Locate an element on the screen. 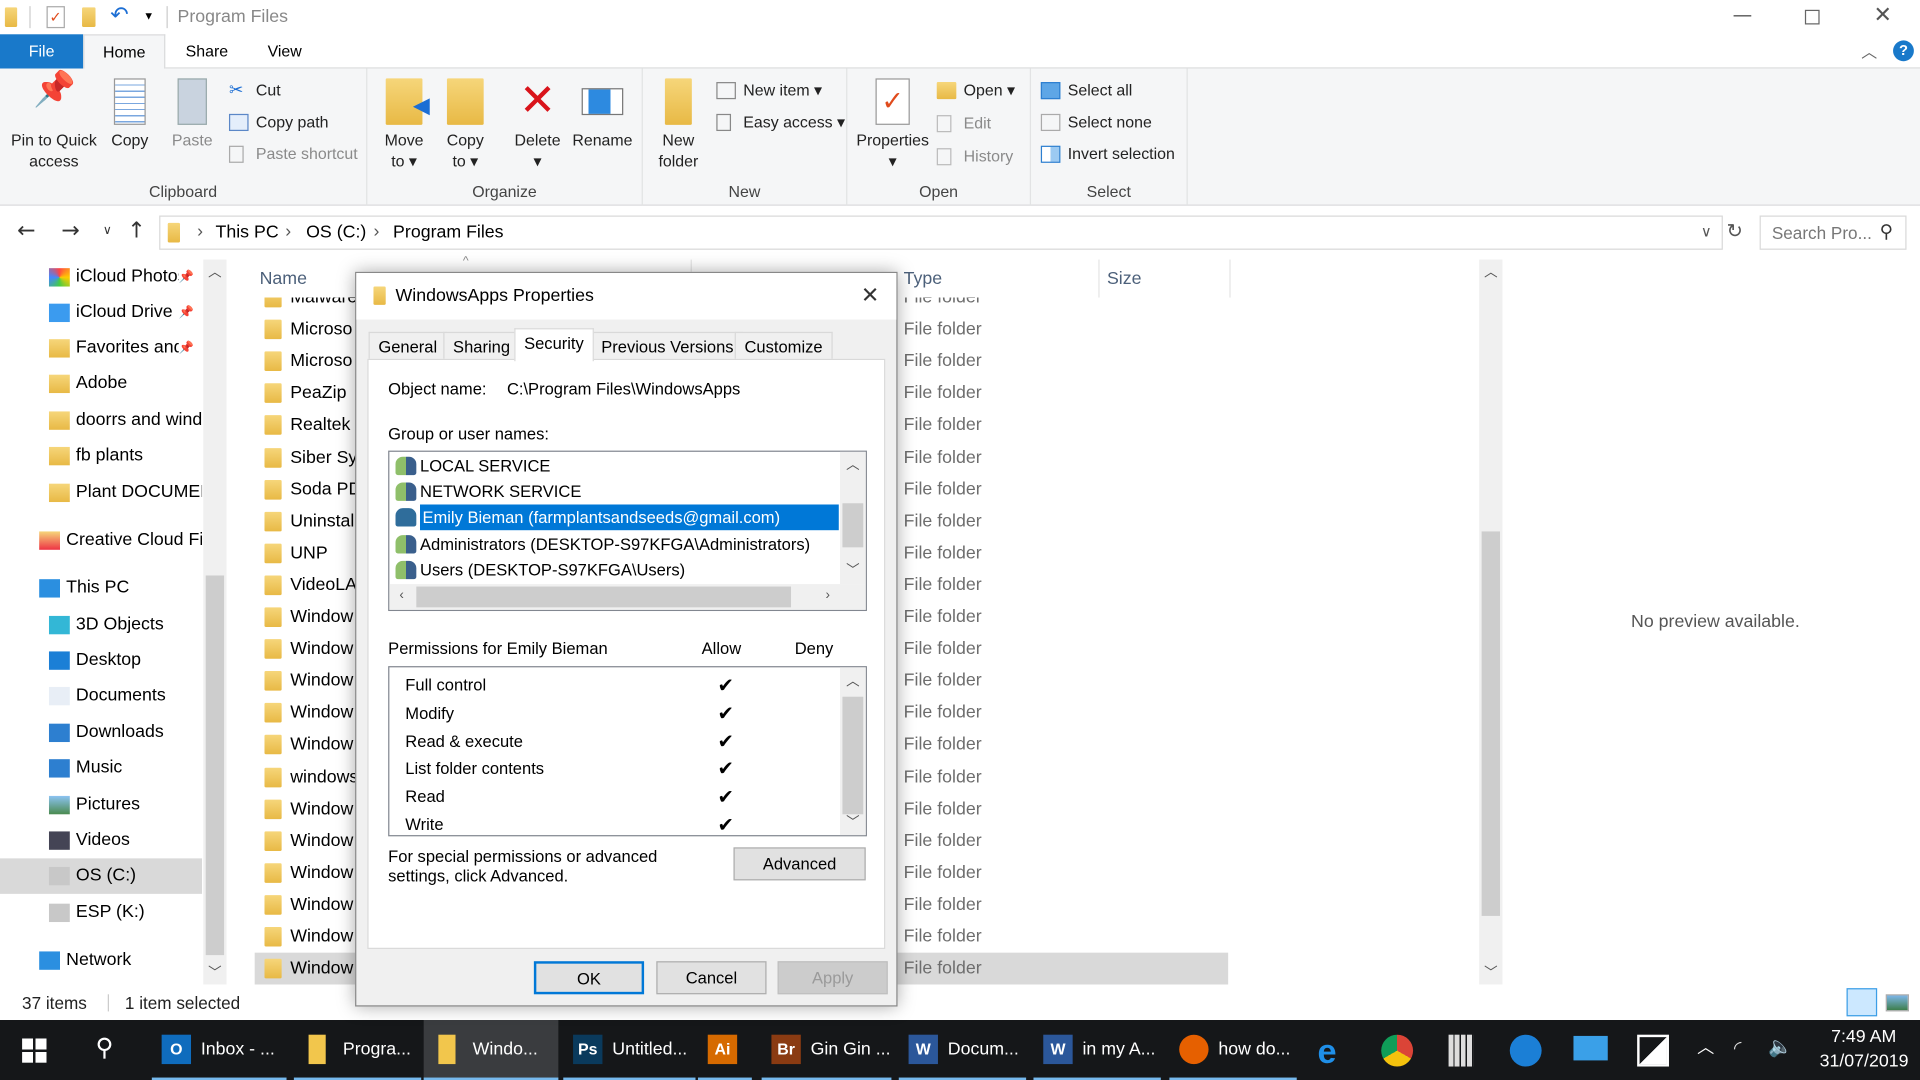 The width and height of the screenshot is (1920, 1080). history-button: History is located at coordinates (974, 156).